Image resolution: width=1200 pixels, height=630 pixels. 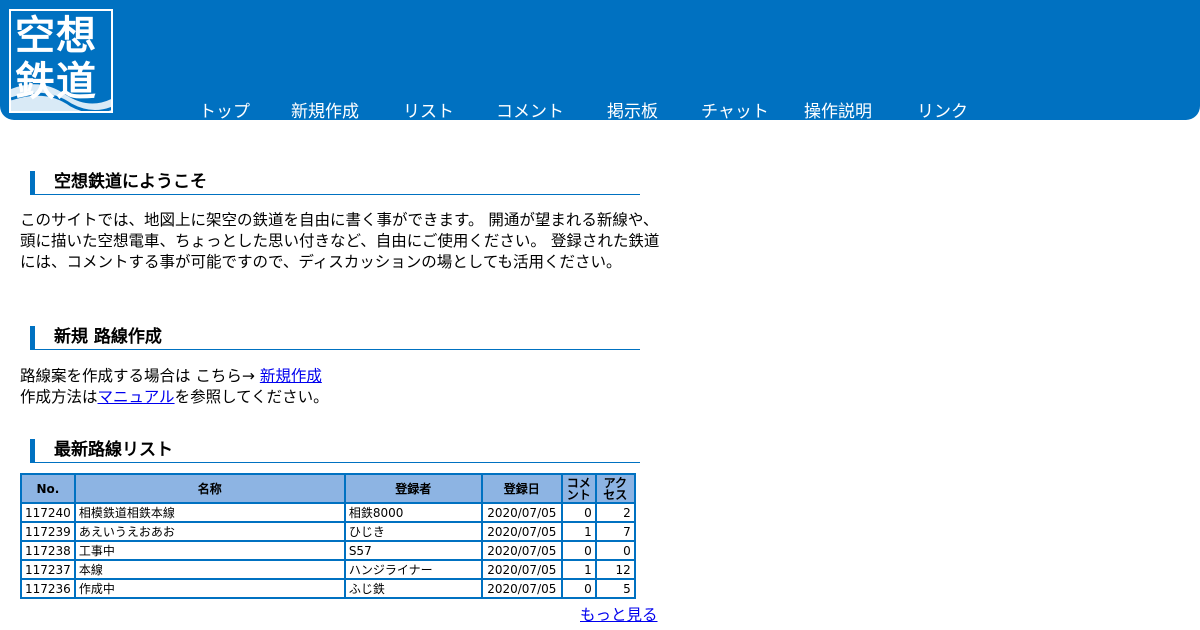 What do you see at coordinates (48, 512) in the screenshot?
I see `row-no: 117240` at bounding box center [48, 512].